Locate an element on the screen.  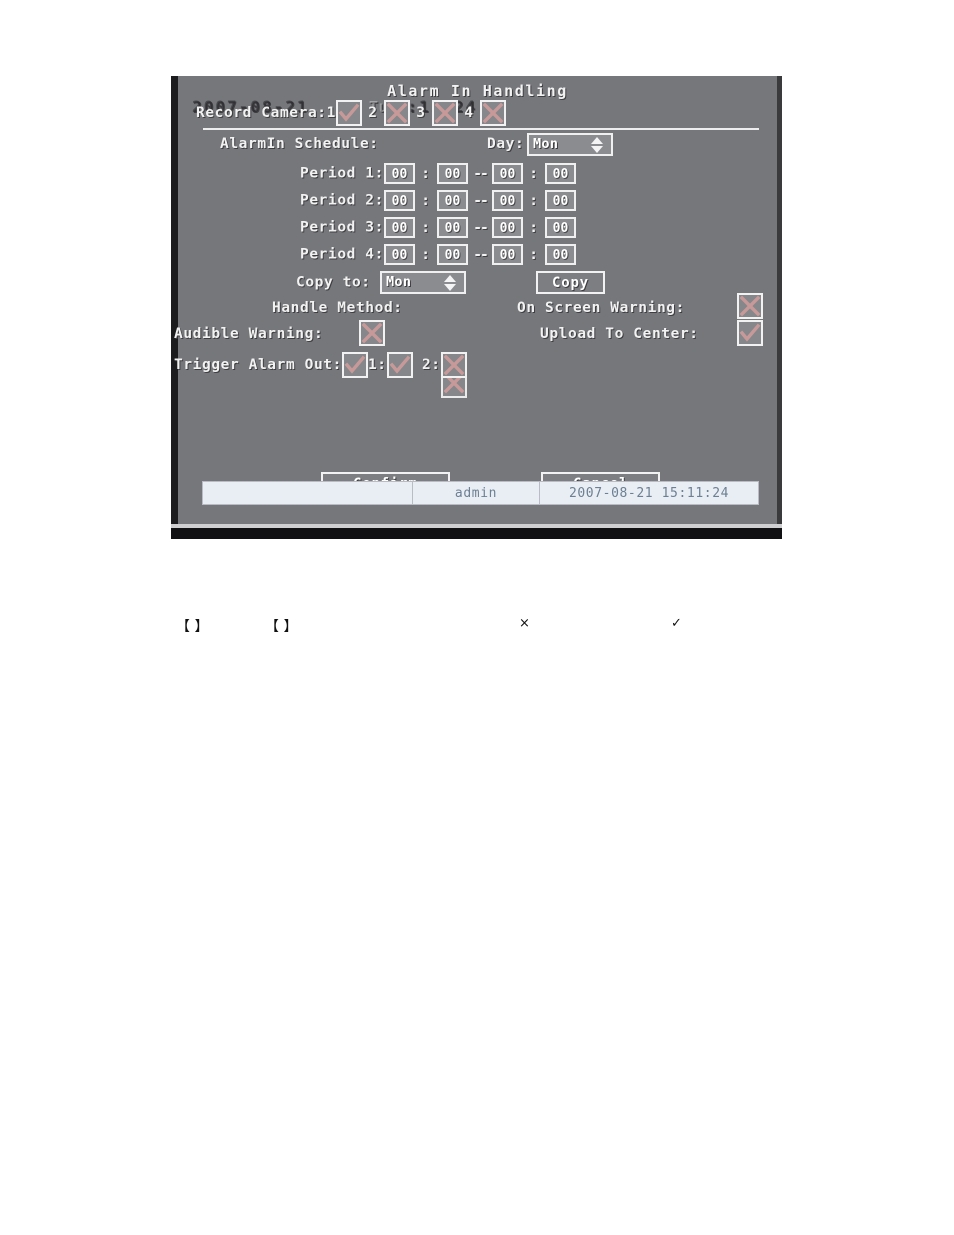
alarm-out-2-ghost-artifact is located at coordinates (454, 387).